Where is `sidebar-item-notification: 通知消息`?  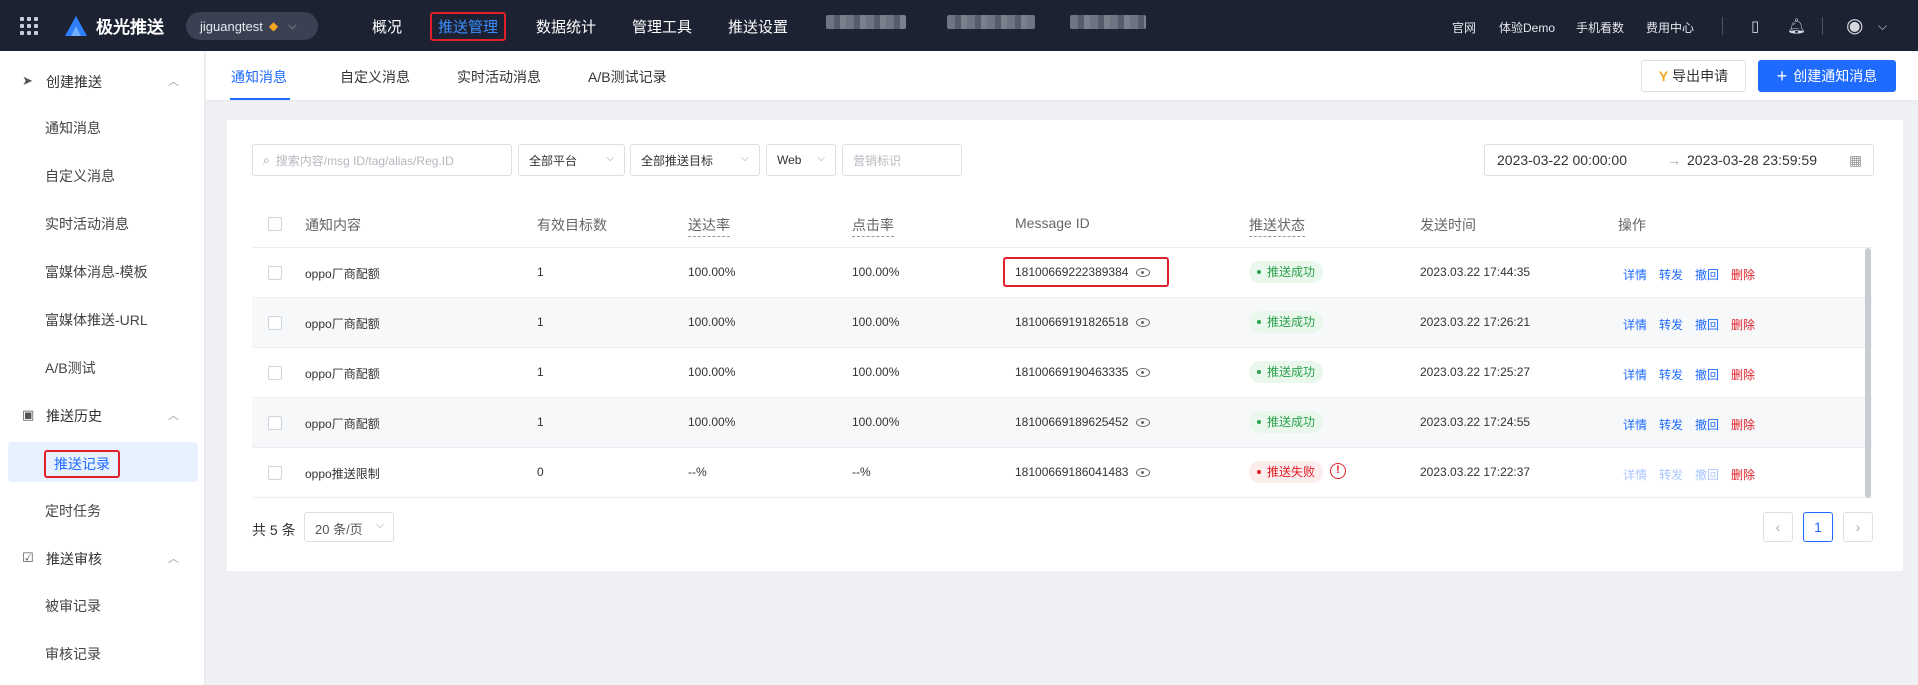
sidebar-item-notification: 通知消息 is located at coordinates (73, 128).